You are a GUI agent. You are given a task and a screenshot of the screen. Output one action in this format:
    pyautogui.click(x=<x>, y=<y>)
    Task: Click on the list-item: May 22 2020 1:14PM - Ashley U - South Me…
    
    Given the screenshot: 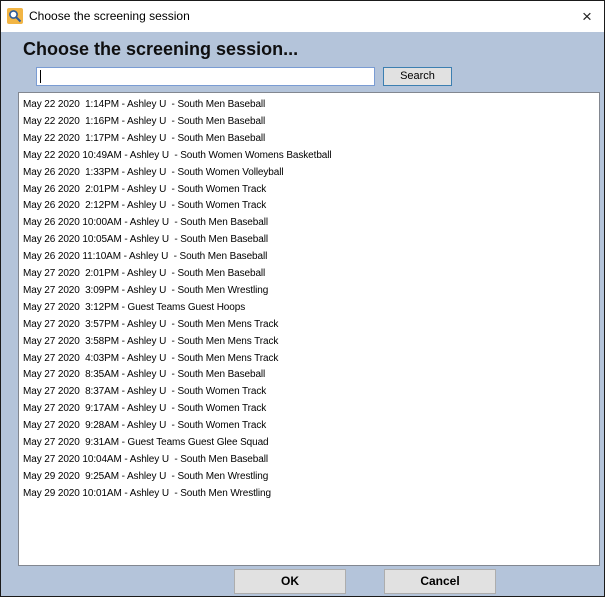 What is the action you would take?
    pyautogui.click(x=144, y=105)
    